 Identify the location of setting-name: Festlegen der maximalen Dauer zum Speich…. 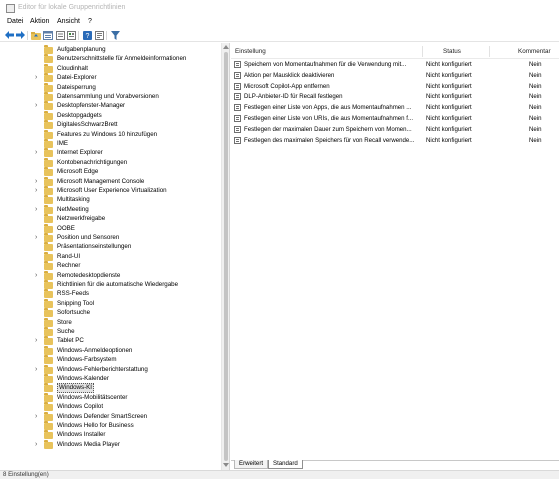
(328, 129).